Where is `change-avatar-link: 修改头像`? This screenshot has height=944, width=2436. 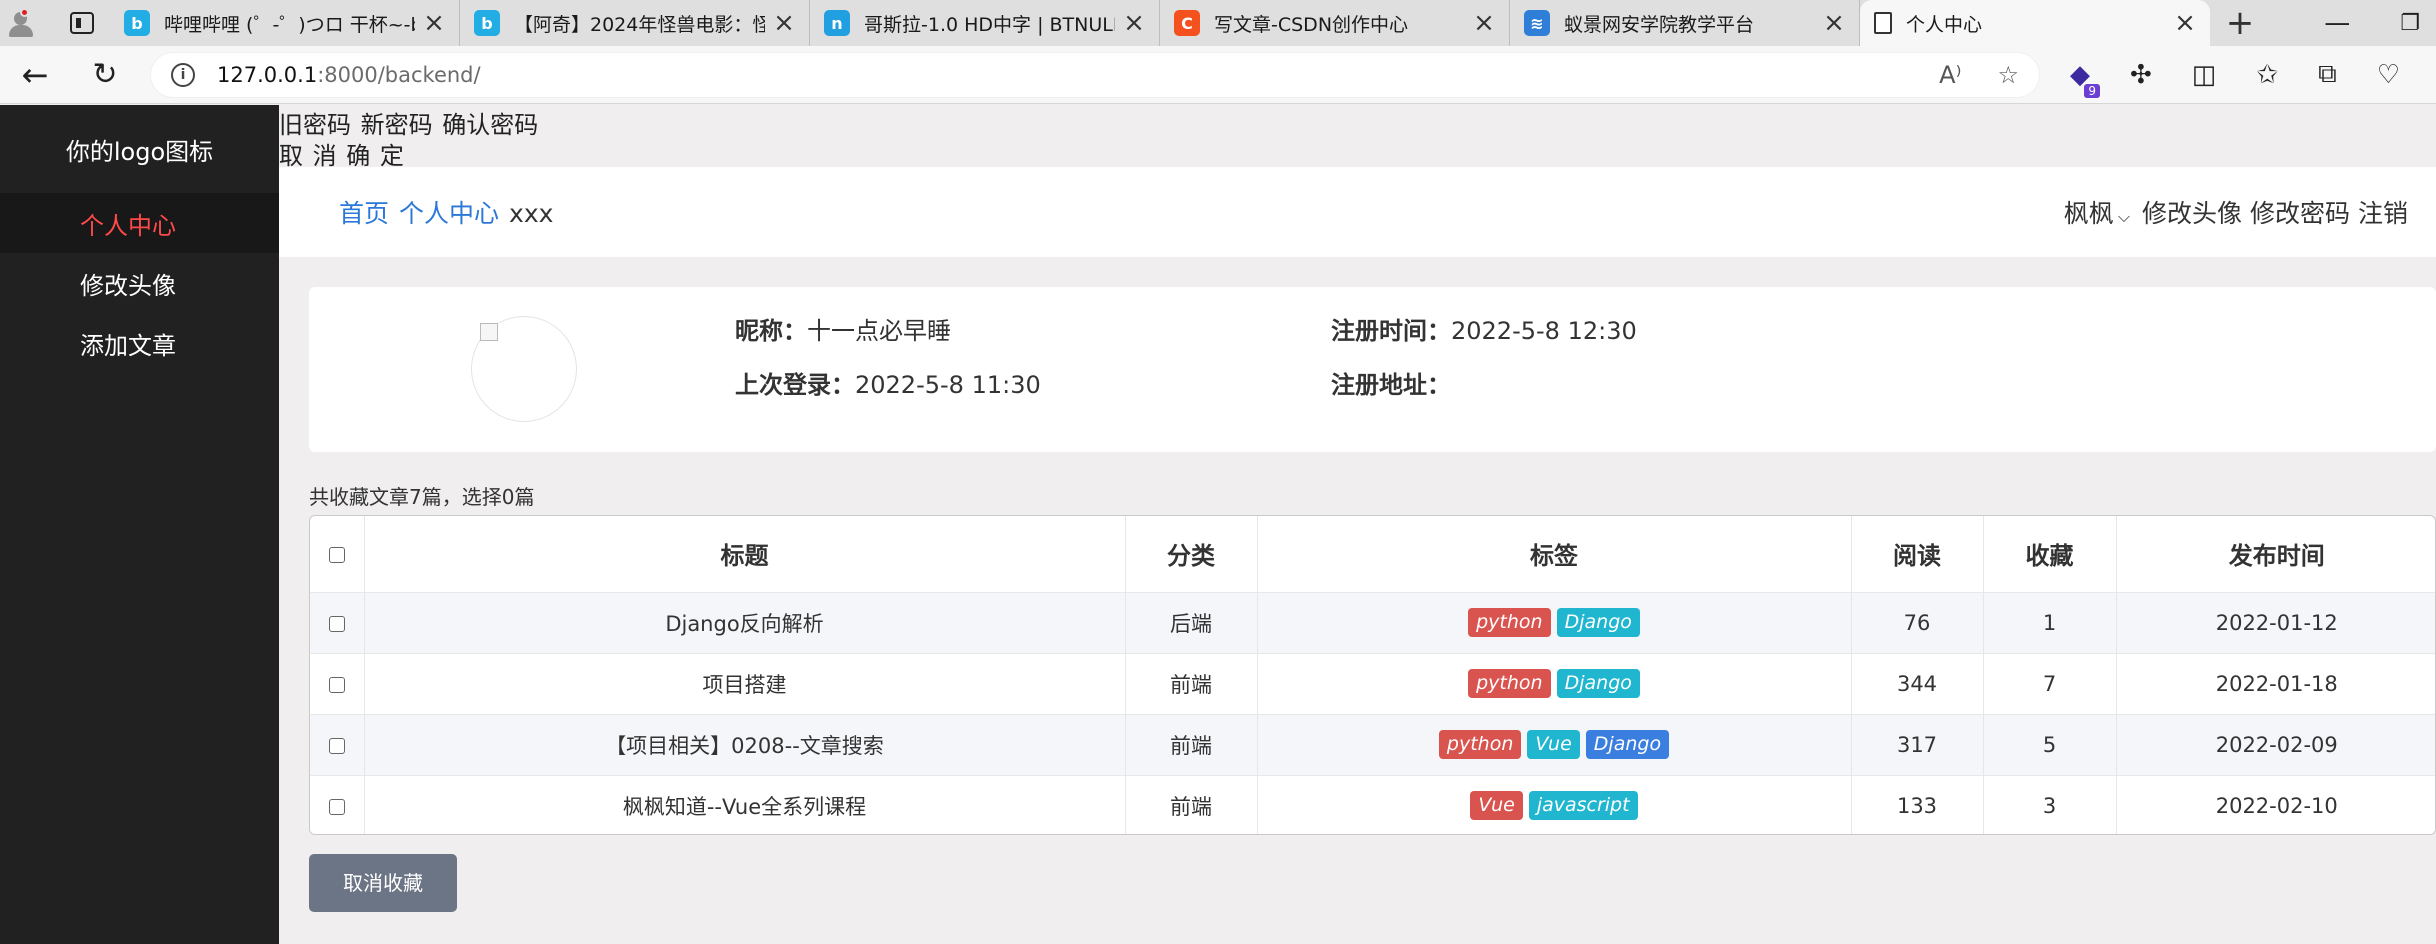
change-avatar-link: 修改头像 is located at coordinates (2192, 212).